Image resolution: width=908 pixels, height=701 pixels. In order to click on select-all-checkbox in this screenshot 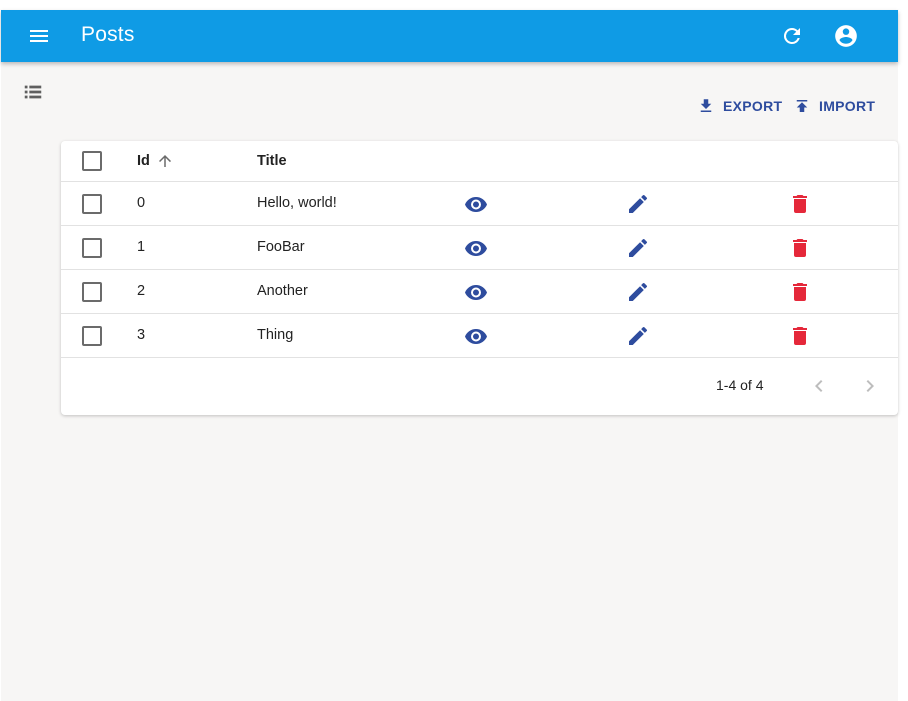, I will do `click(92, 161)`.